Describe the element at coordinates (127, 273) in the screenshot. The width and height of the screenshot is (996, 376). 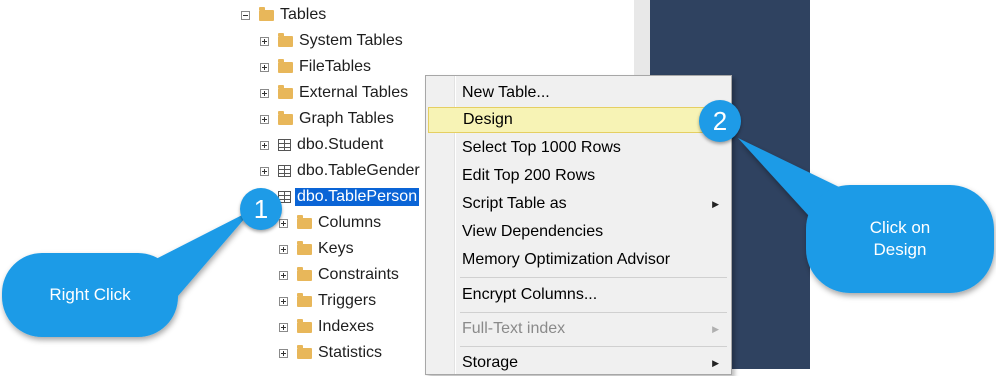
I see `right-click-callout-bubble` at that location.